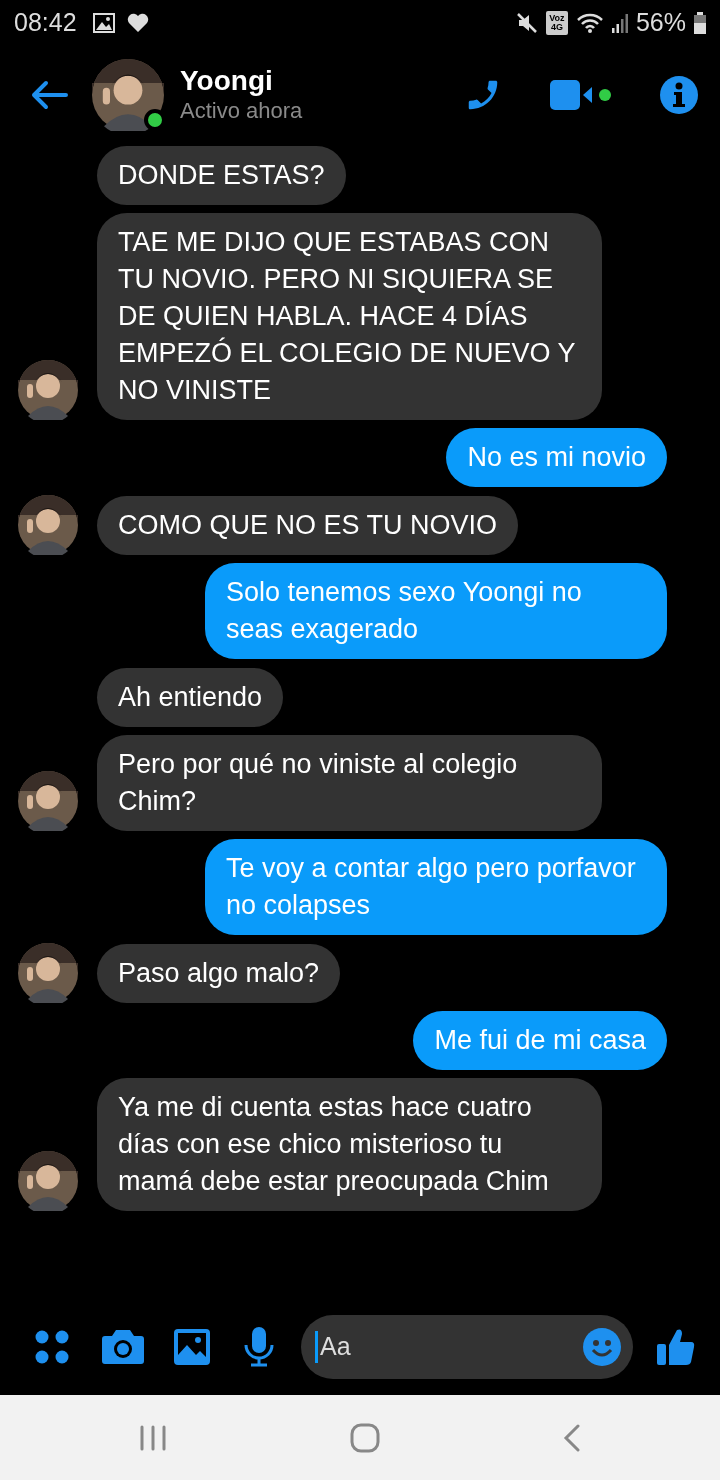 This screenshot has height=1480, width=720. I want to click on message-bubble: Me fui de mi casa, so click(540, 1040).